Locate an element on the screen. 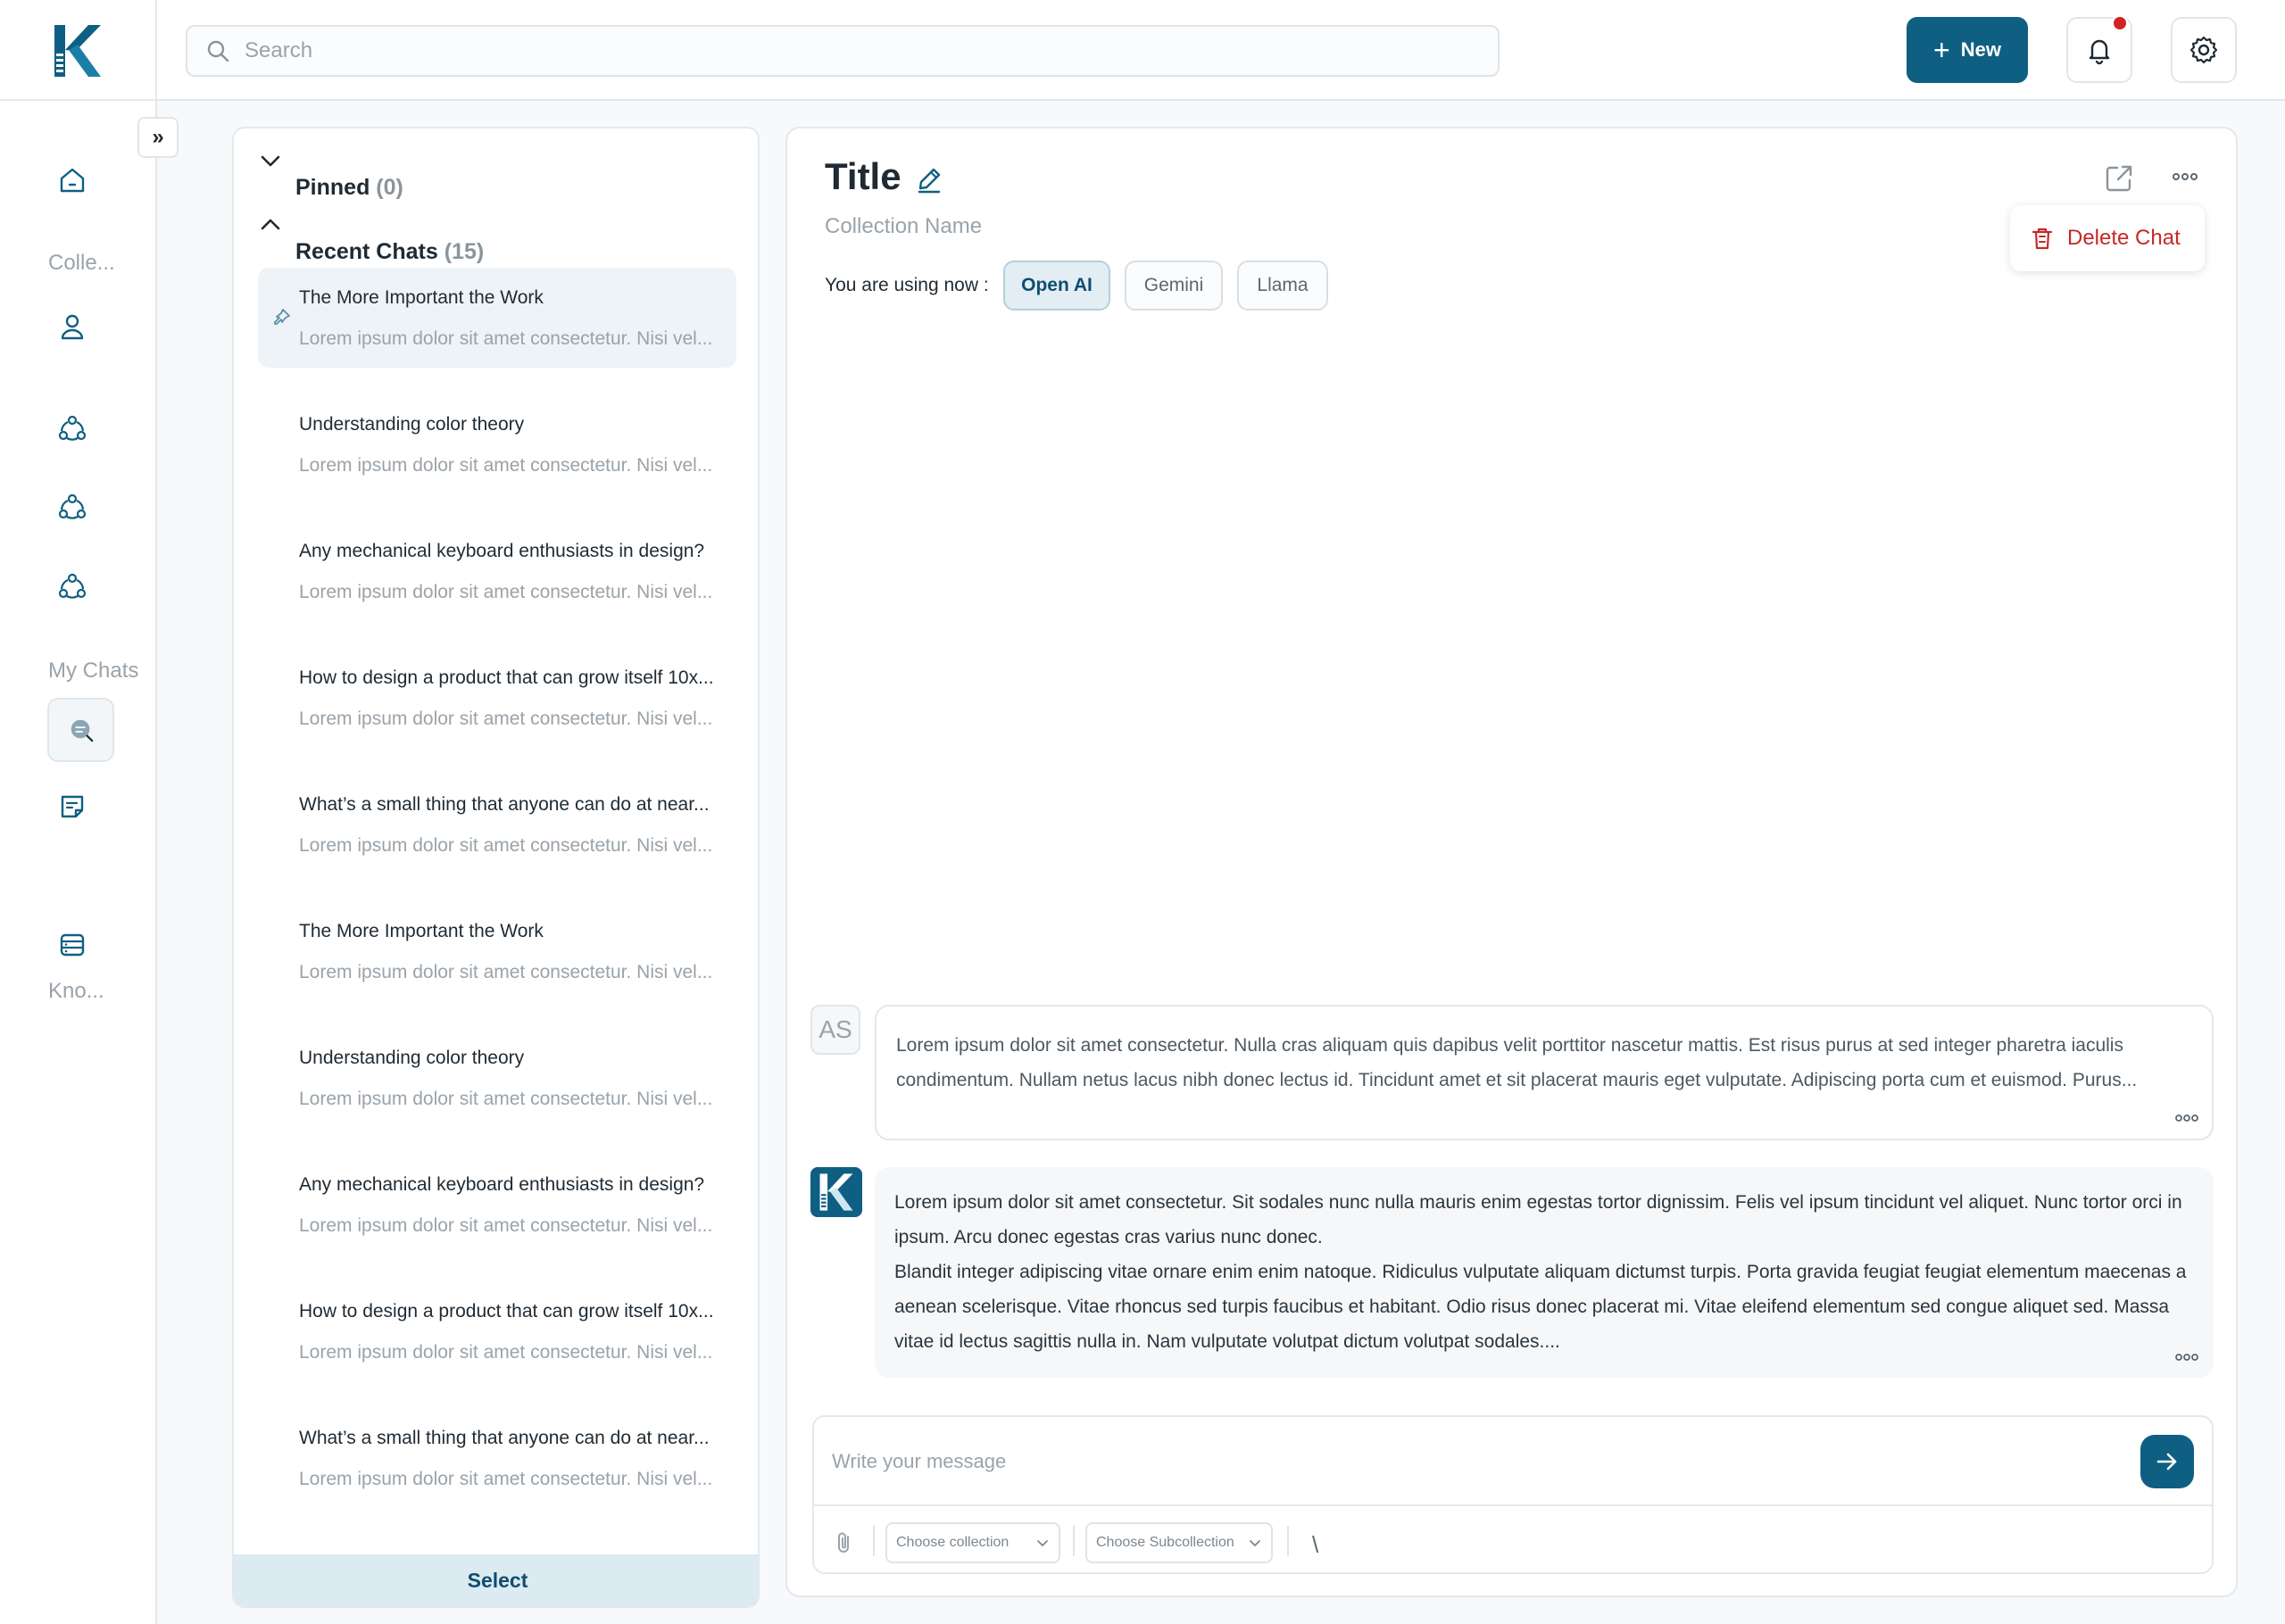 The height and width of the screenshot is (1624, 2285). paperclip-icon is located at coordinates (844, 1542).